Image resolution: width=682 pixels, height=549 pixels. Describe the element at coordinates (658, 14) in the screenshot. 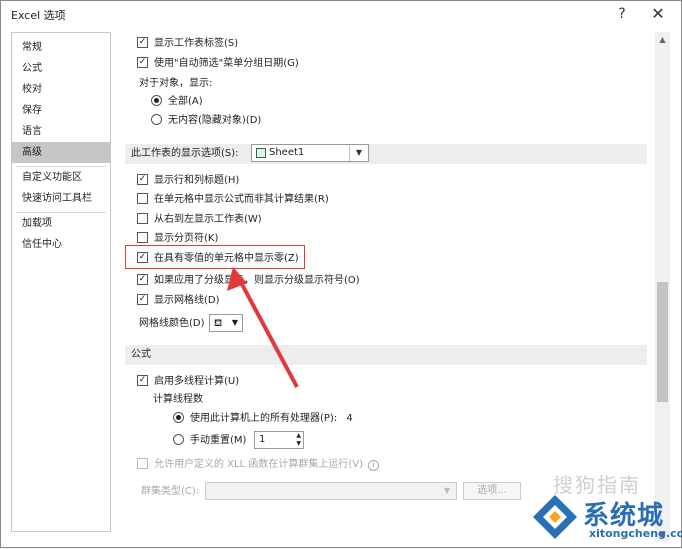

I see `close-button: ✕` at that location.